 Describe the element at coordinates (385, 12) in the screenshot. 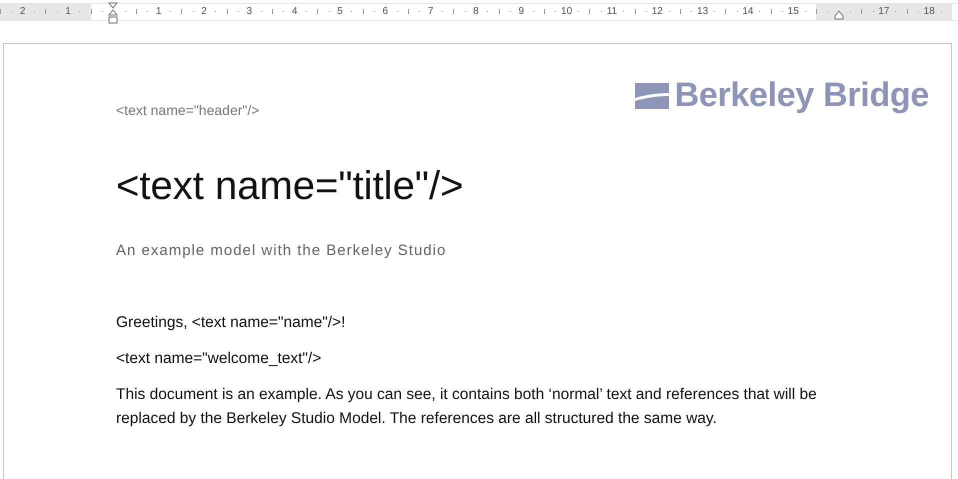

I see `ruler-number: 6` at that location.